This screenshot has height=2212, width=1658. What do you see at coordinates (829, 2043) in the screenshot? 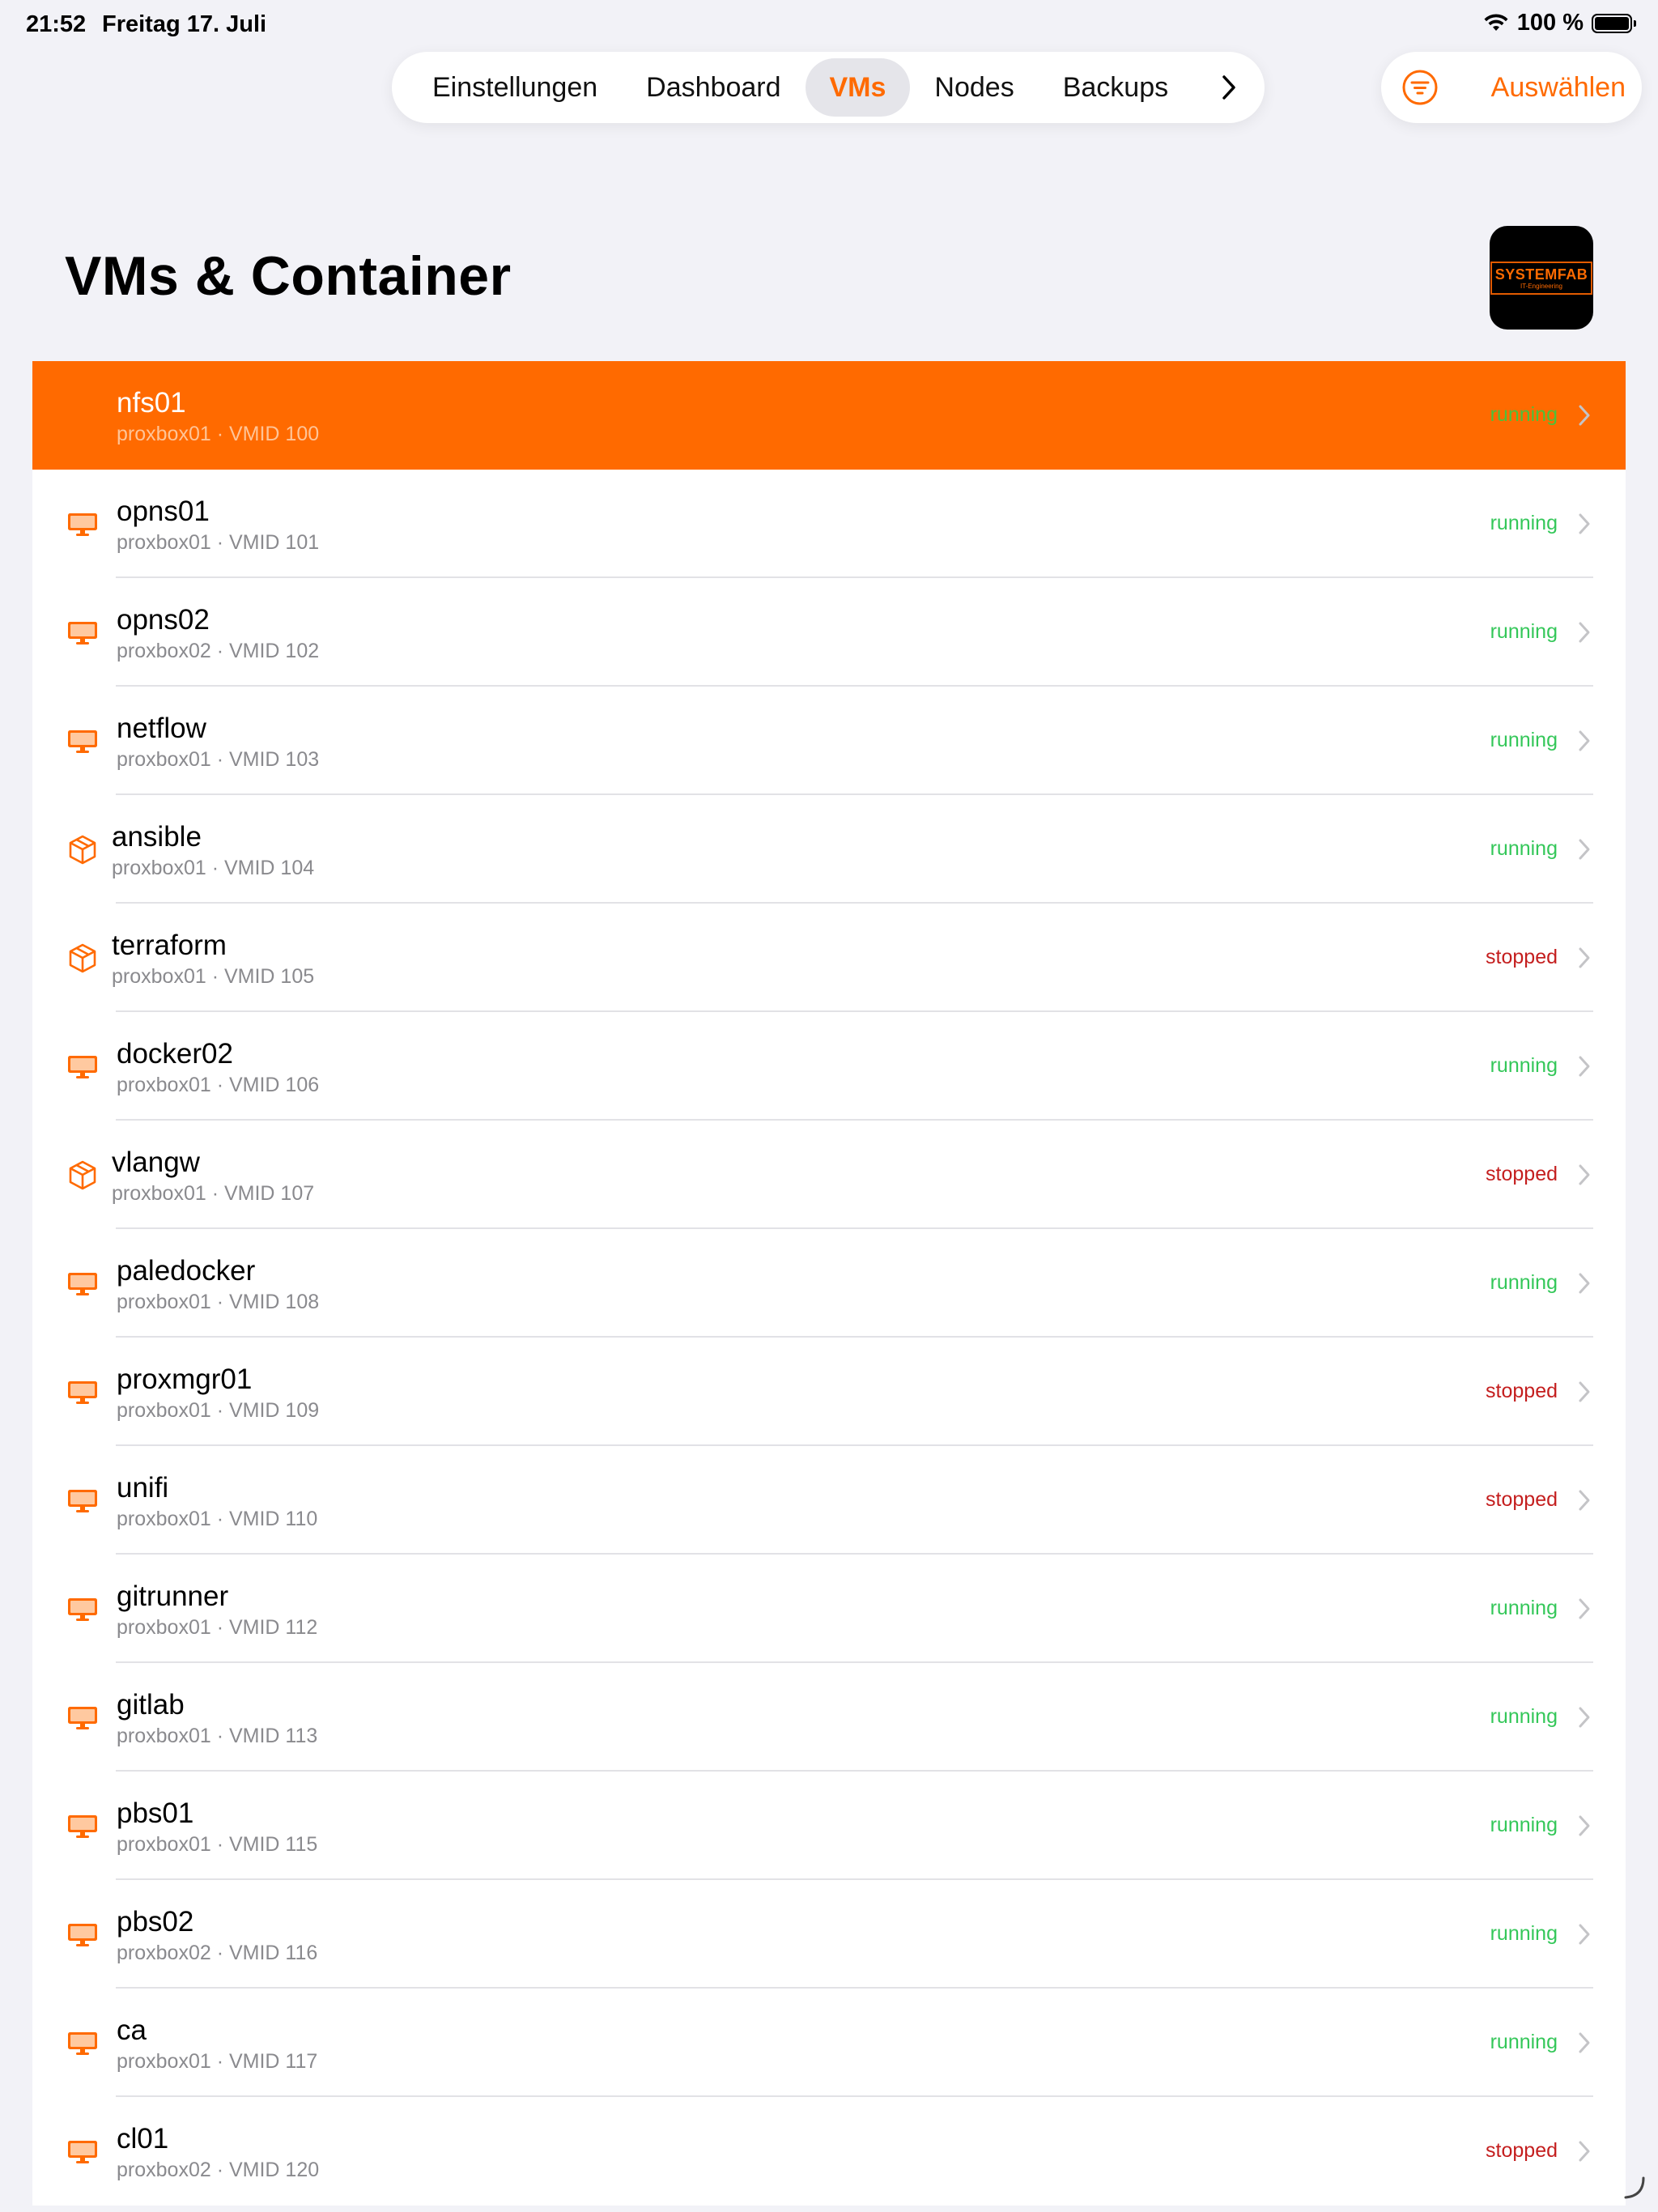
I see `vm-row: ca proxbox01 · VMID 117 running` at bounding box center [829, 2043].